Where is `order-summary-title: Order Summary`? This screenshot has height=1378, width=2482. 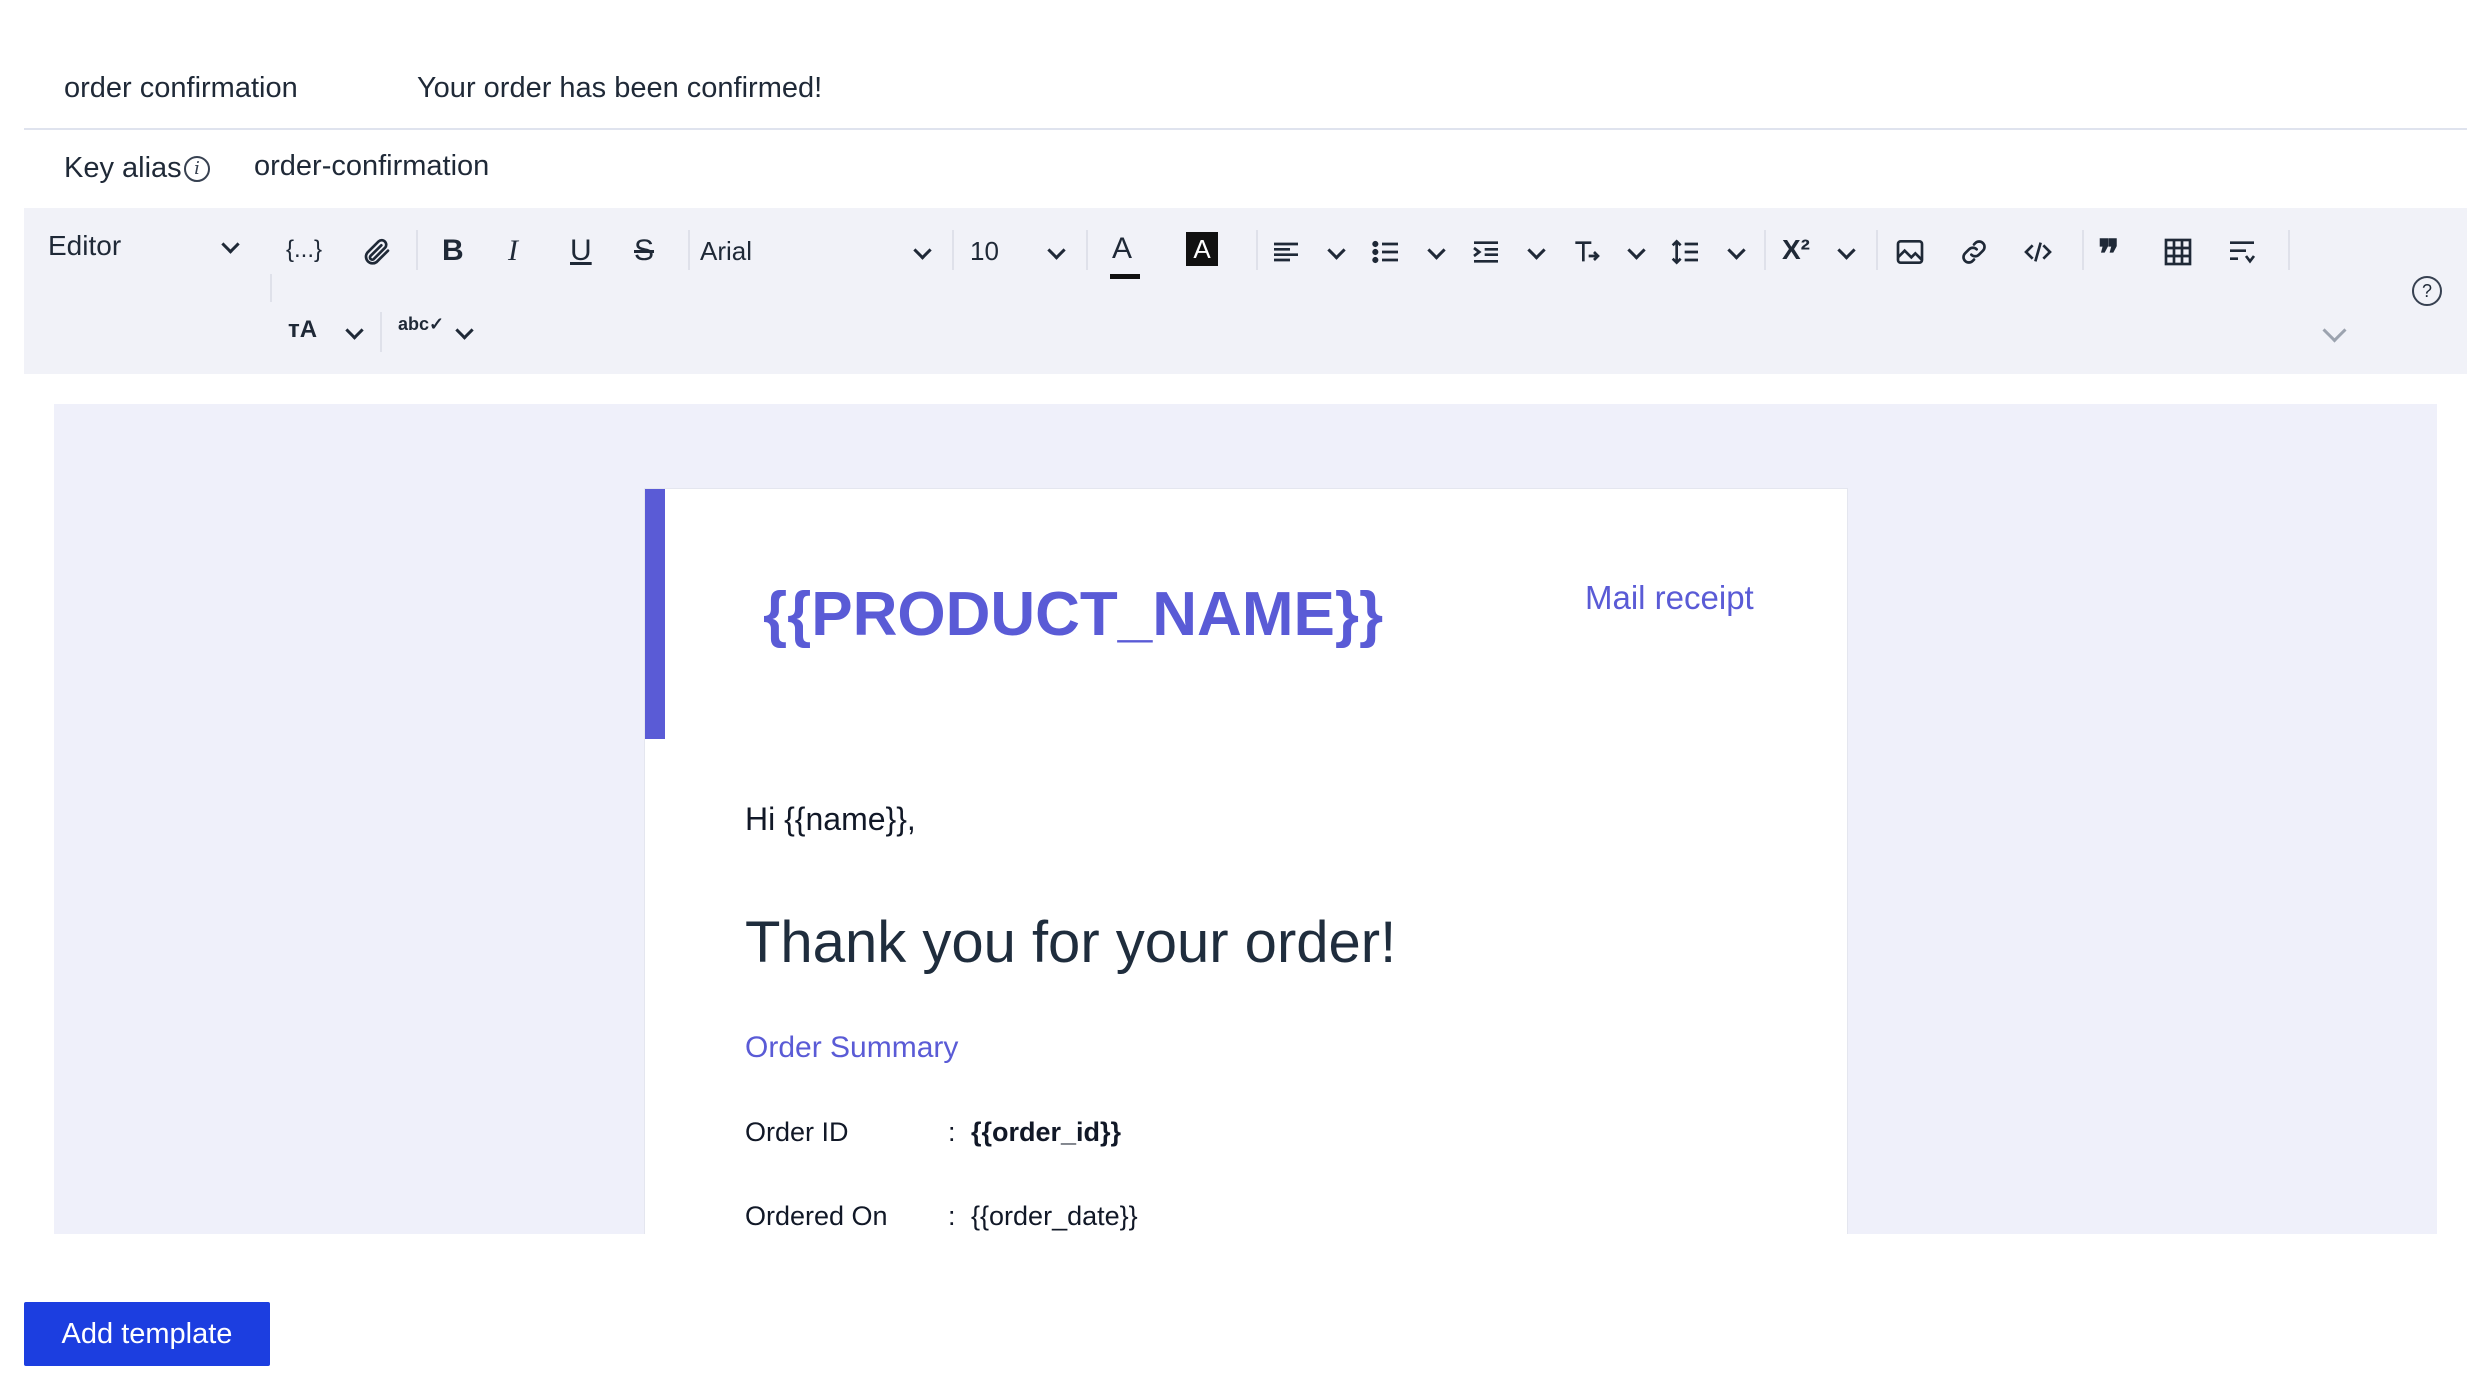 order-summary-title: Order Summary is located at coordinates (852, 1047).